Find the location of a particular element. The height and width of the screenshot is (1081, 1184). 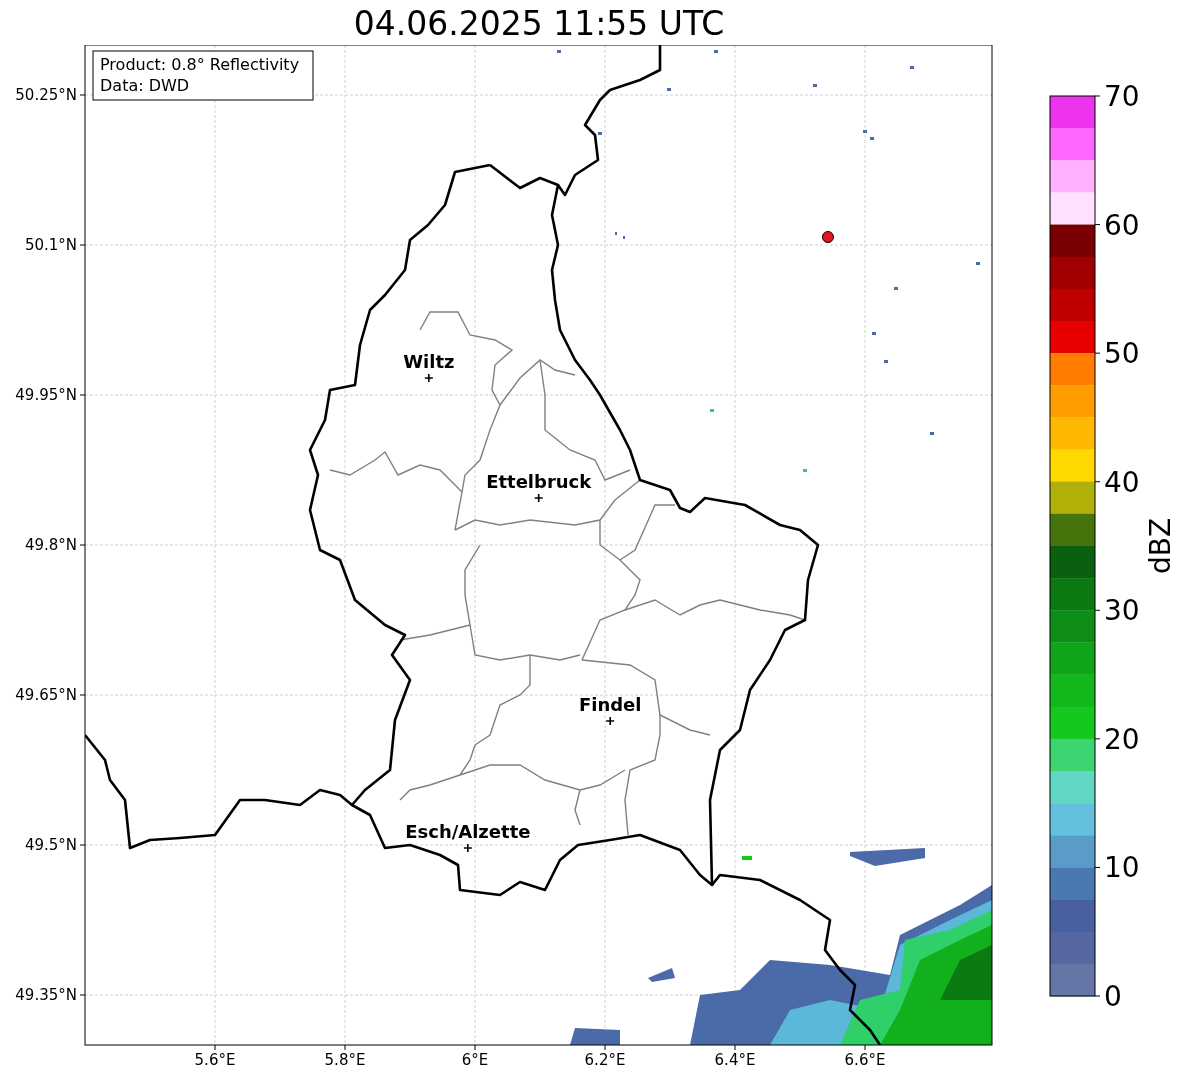

tick-label: 49.65°N is located at coordinates (46, 695).